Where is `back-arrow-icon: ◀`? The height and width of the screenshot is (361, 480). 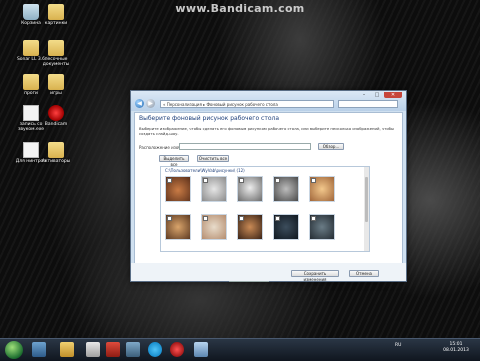
back-arrow-icon: ◀ is located at coordinates (139, 103).